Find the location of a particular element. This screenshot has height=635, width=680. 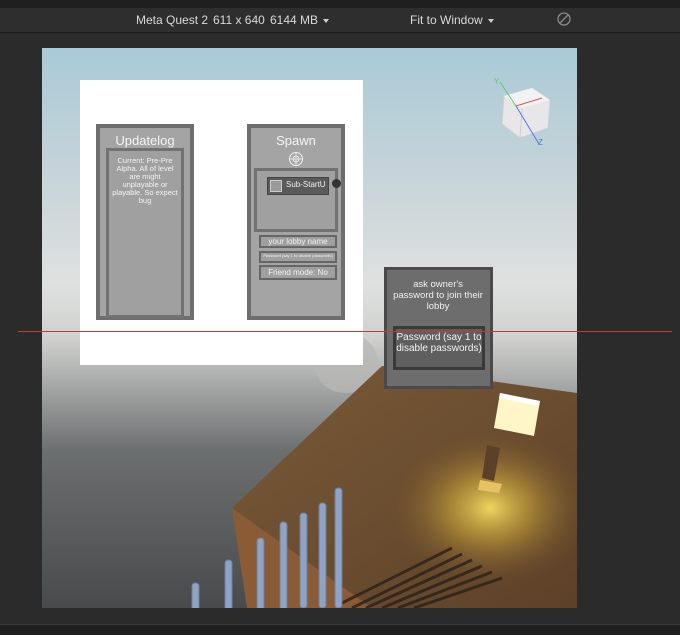

lobby-password-input: Password (say 1 to disable passwords) is located at coordinates (439, 348).